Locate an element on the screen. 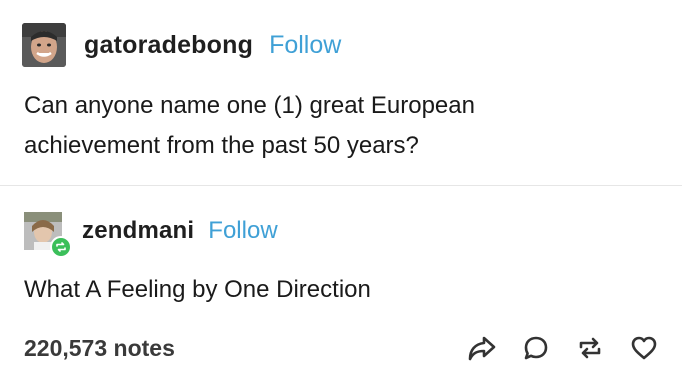  post-header: zendmani Follow is located at coordinates (151, 233).